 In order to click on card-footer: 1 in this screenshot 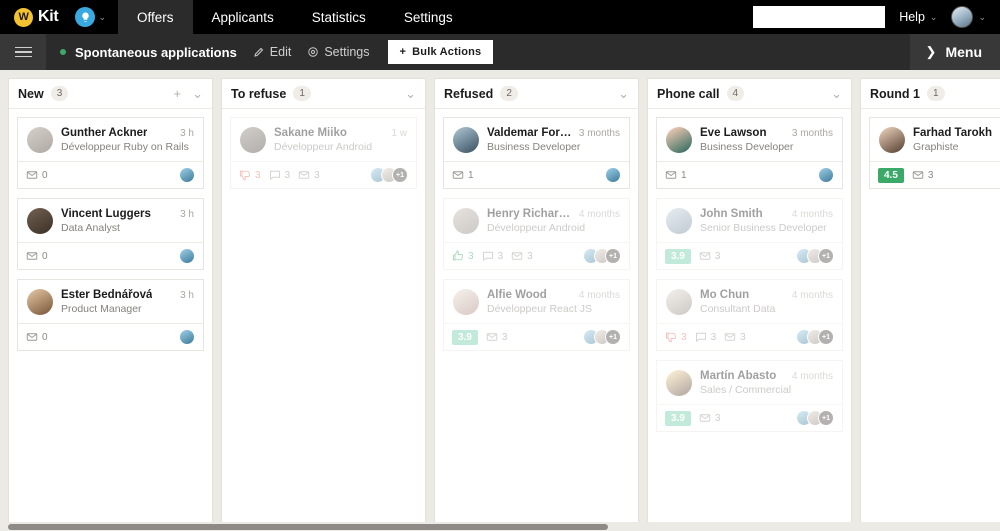, I will do `click(536, 174)`.